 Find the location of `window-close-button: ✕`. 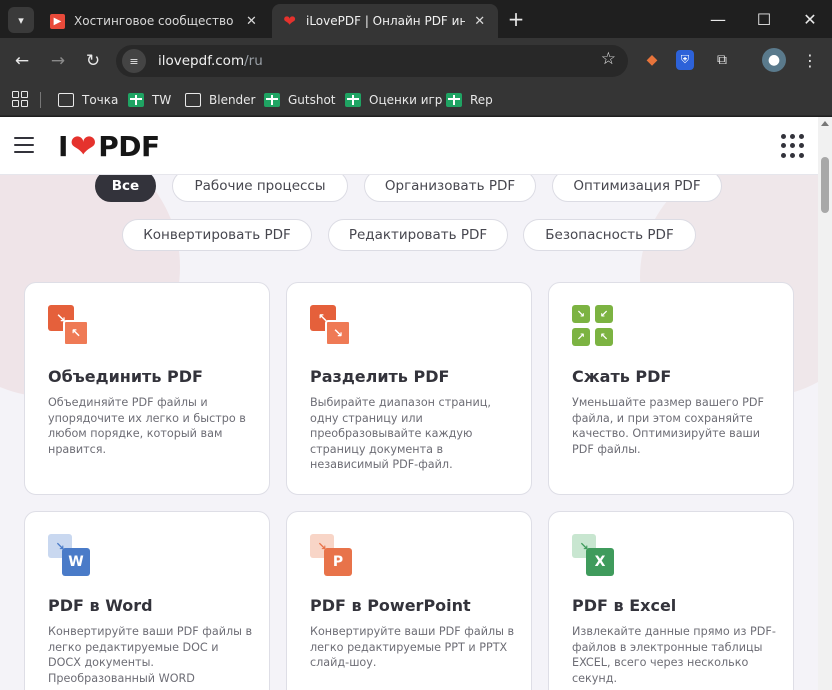

window-close-button: ✕ is located at coordinates (810, 19).